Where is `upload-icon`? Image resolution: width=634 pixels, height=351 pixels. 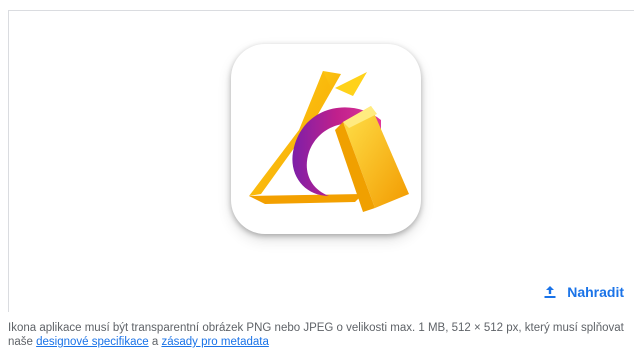 upload-icon is located at coordinates (550, 292).